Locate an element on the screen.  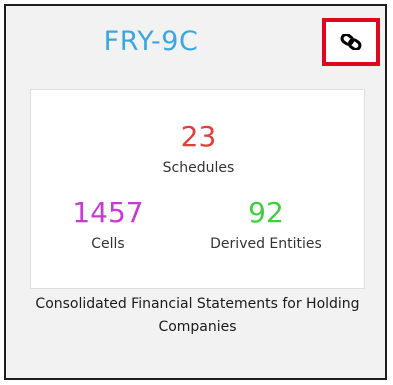
link-button is located at coordinates (351, 42).